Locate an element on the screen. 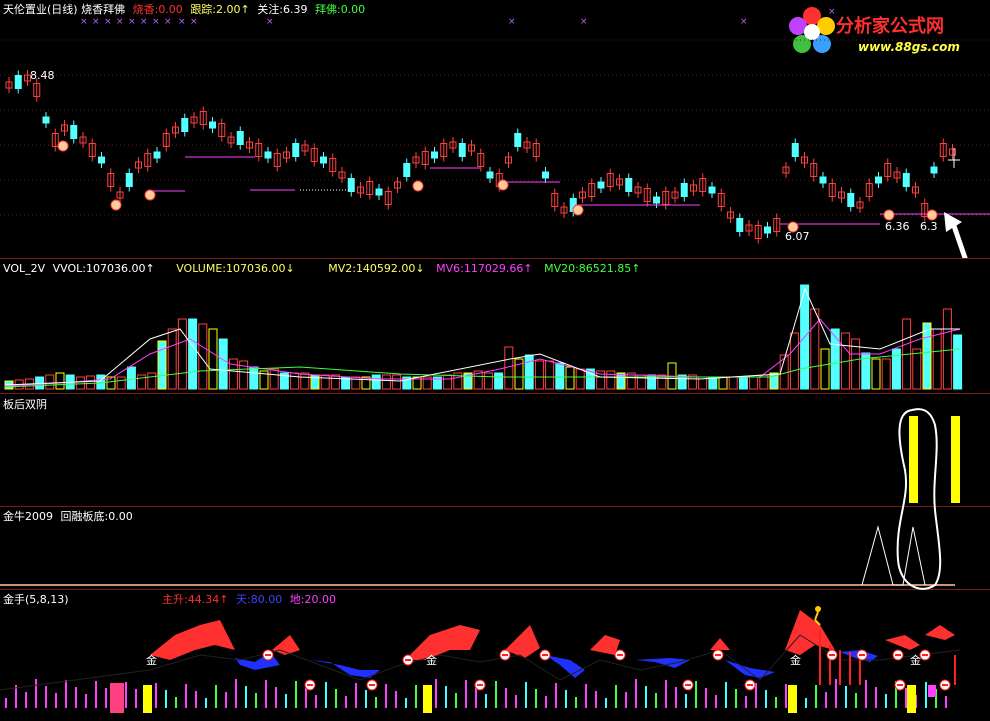 The image size is (990, 721). banhou-chart is located at coordinates (934, 459).